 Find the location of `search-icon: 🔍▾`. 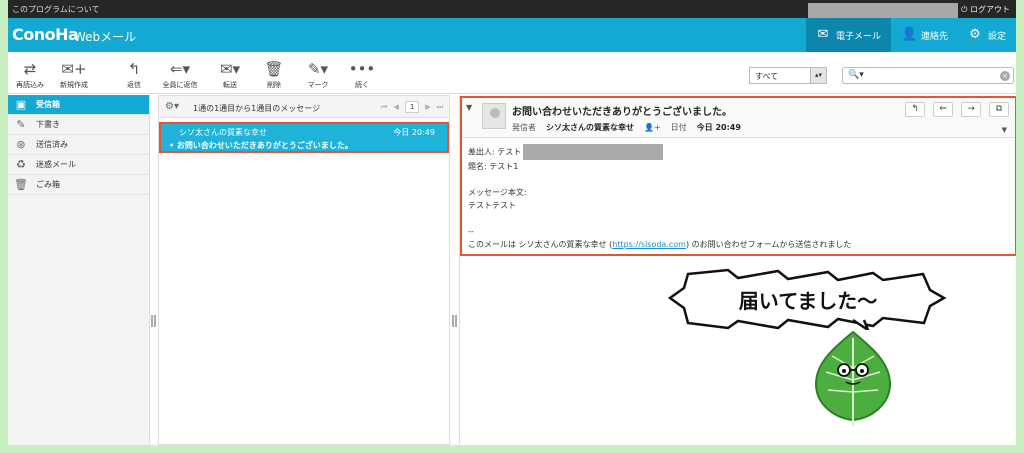

search-icon: 🔍▾ is located at coordinates (856, 75).